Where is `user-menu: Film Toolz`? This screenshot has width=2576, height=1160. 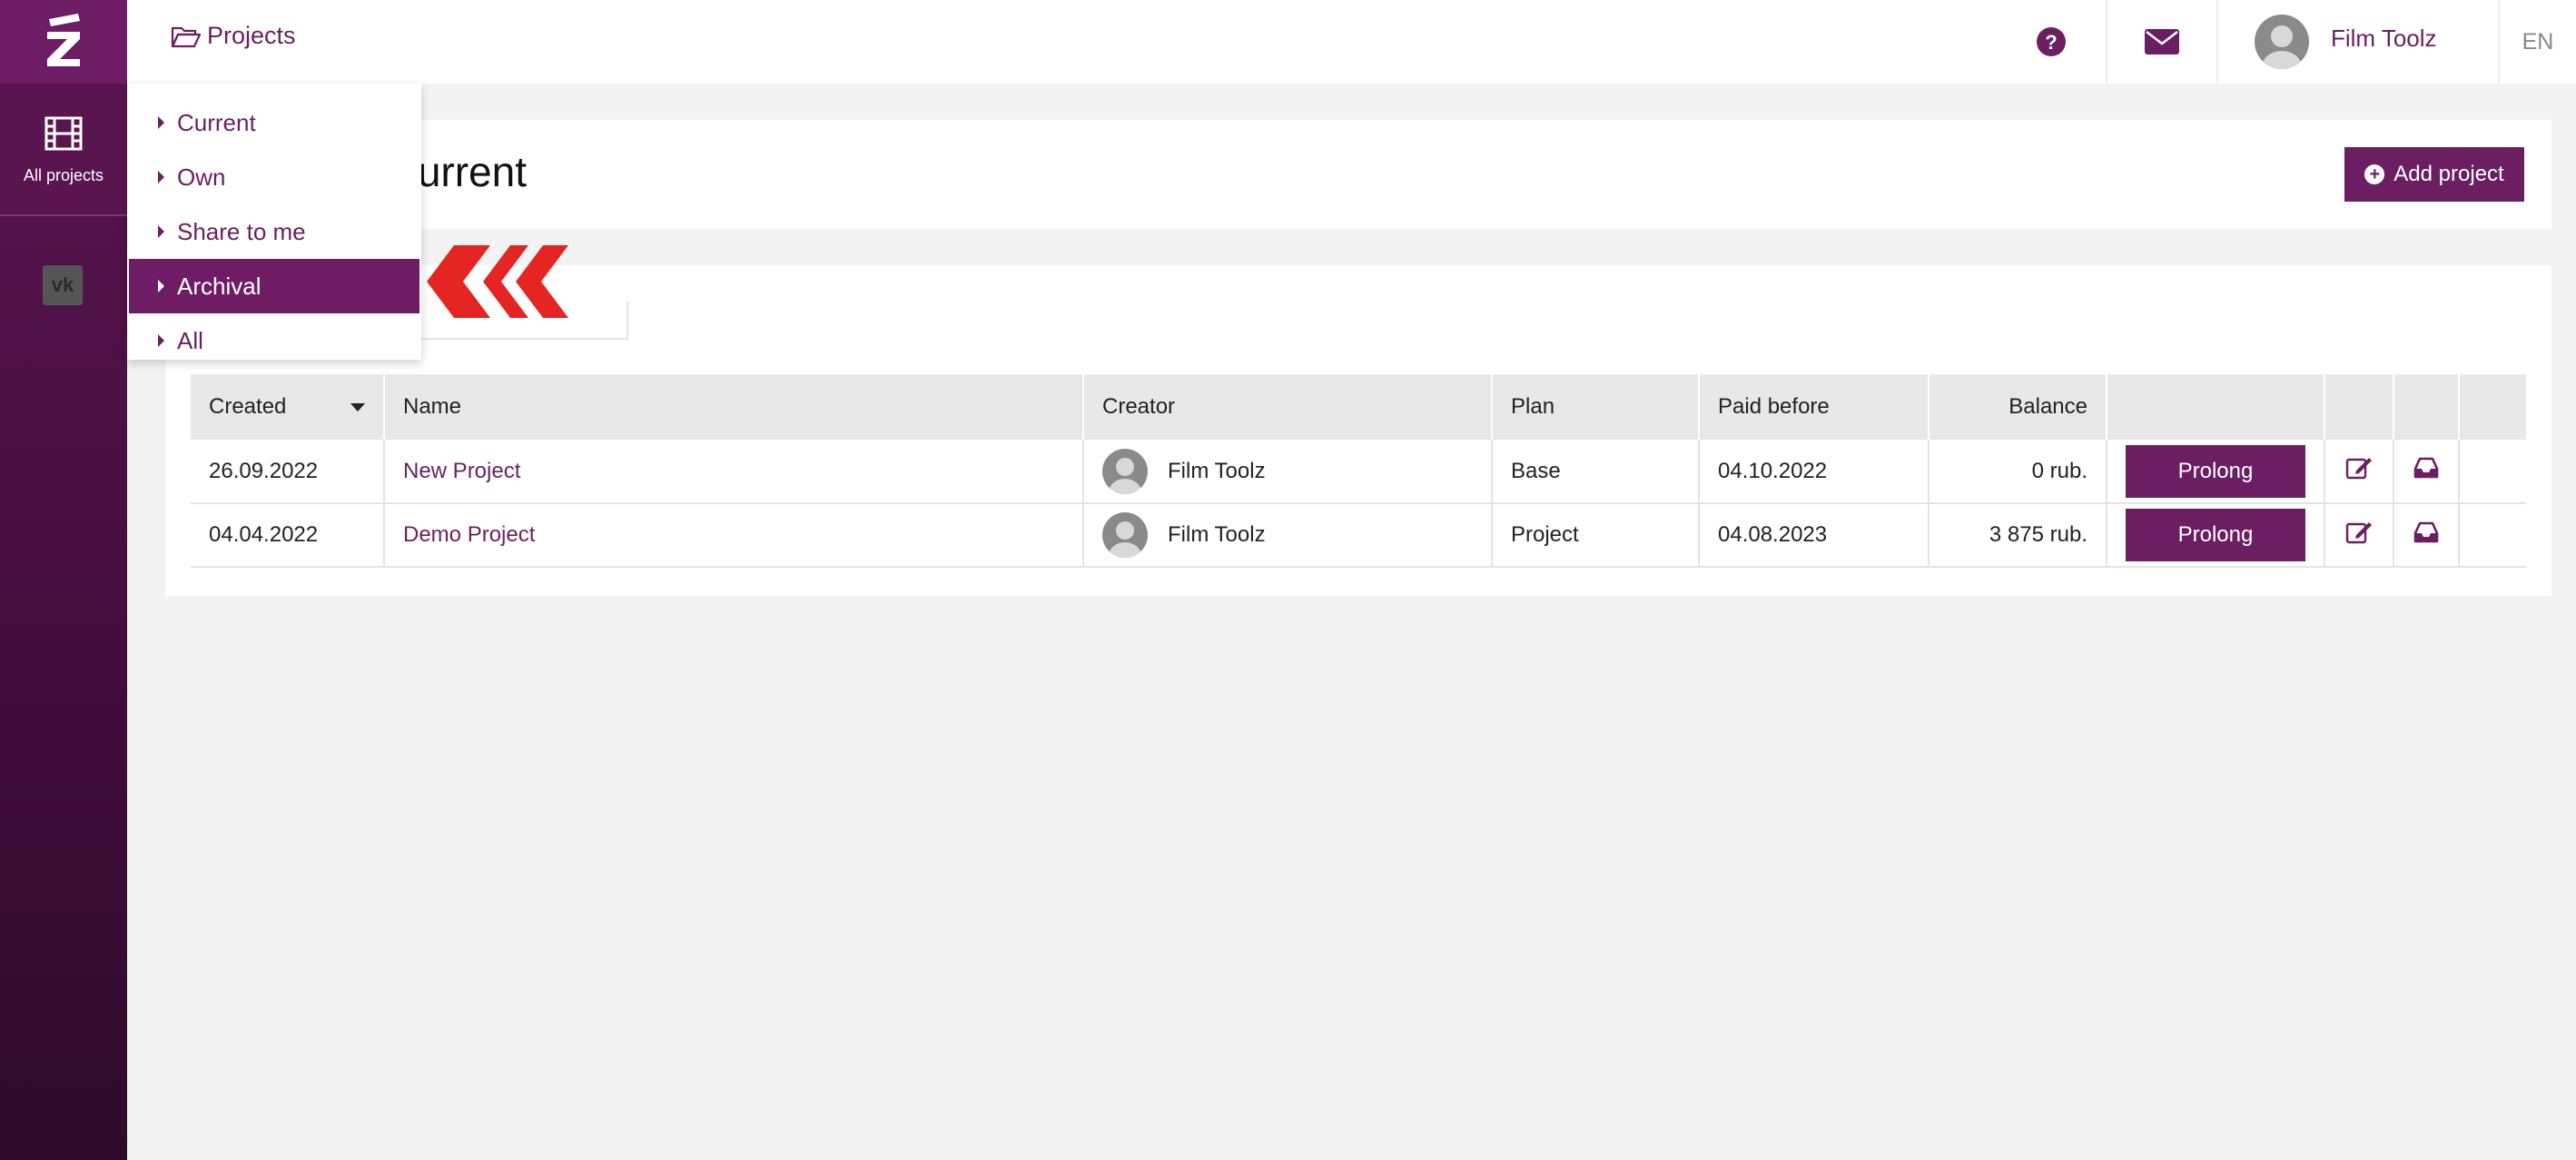 user-menu: Film Toolz is located at coordinates (2357, 42).